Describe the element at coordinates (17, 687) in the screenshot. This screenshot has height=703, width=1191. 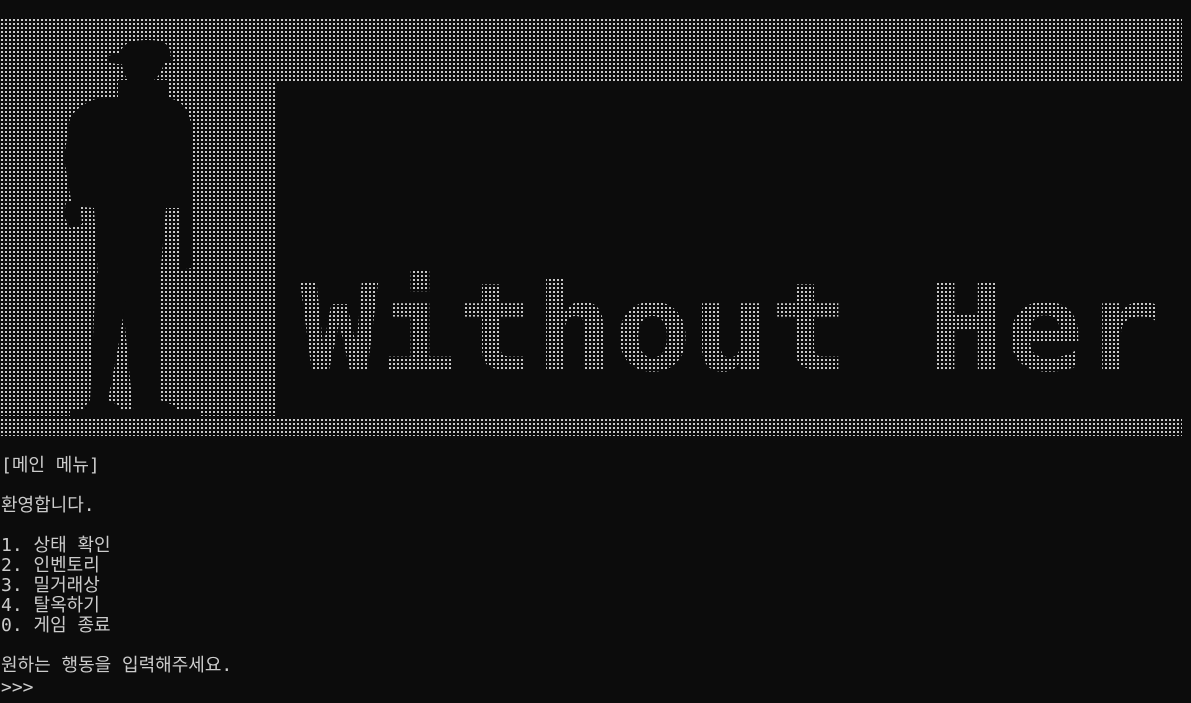
I see `command-prompt: >>>` at that location.